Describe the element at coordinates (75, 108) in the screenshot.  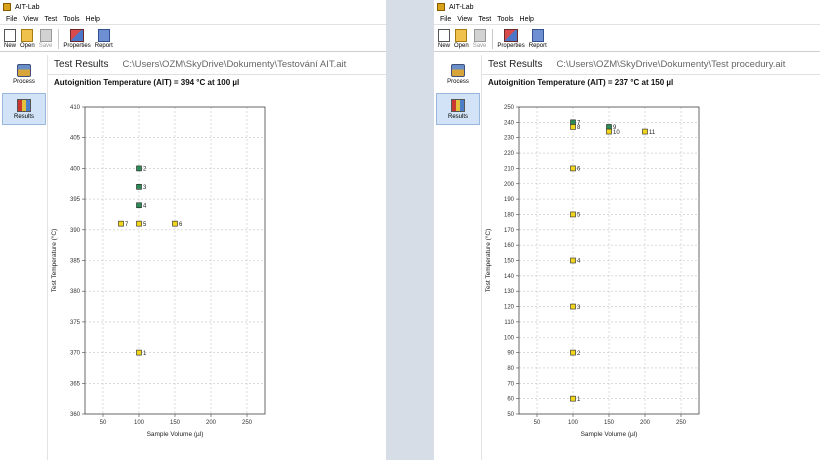
I see `y-tick-label: 410` at that location.